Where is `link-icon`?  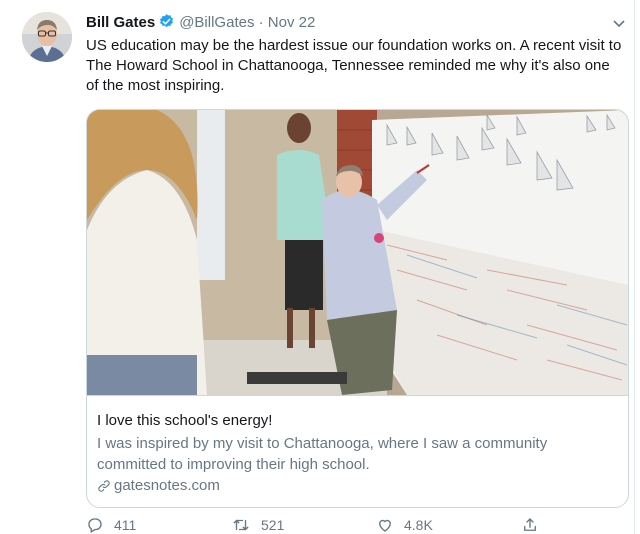 link-icon is located at coordinates (104, 485).